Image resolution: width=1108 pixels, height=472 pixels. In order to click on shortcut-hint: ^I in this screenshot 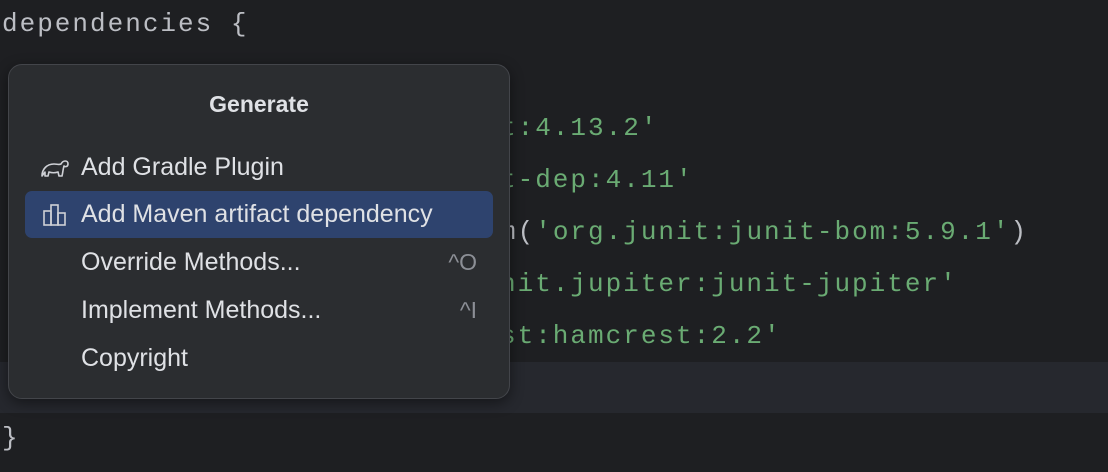, I will do `click(468, 310)`.